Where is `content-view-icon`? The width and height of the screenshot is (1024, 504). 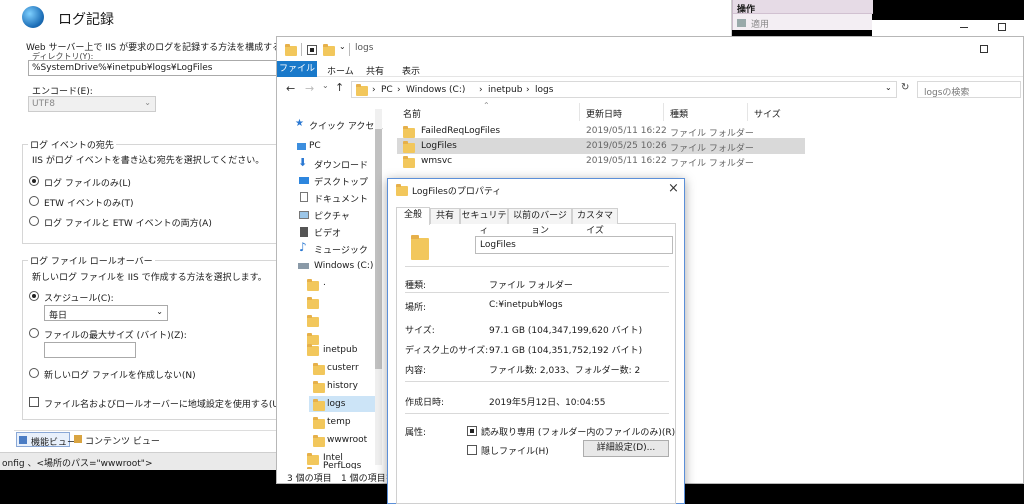 content-view-icon is located at coordinates (78, 439).